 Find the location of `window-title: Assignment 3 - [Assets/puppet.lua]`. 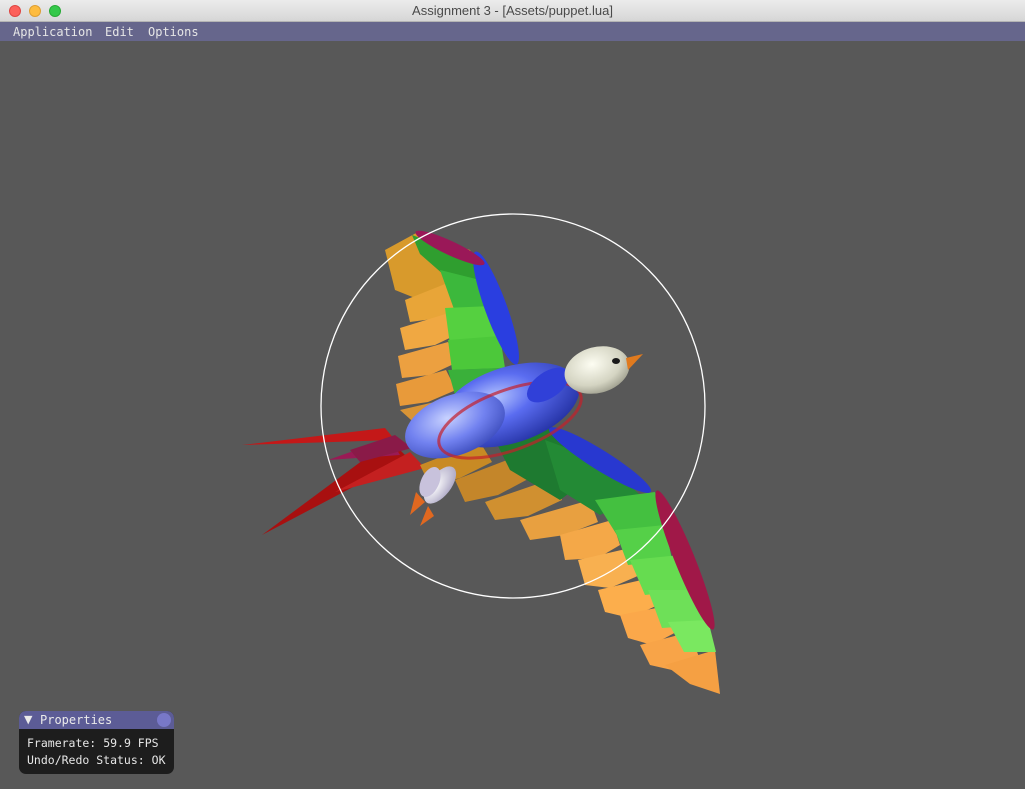

window-title: Assignment 3 - [Assets/puppet.lua] is located at coordinates (512, 10).